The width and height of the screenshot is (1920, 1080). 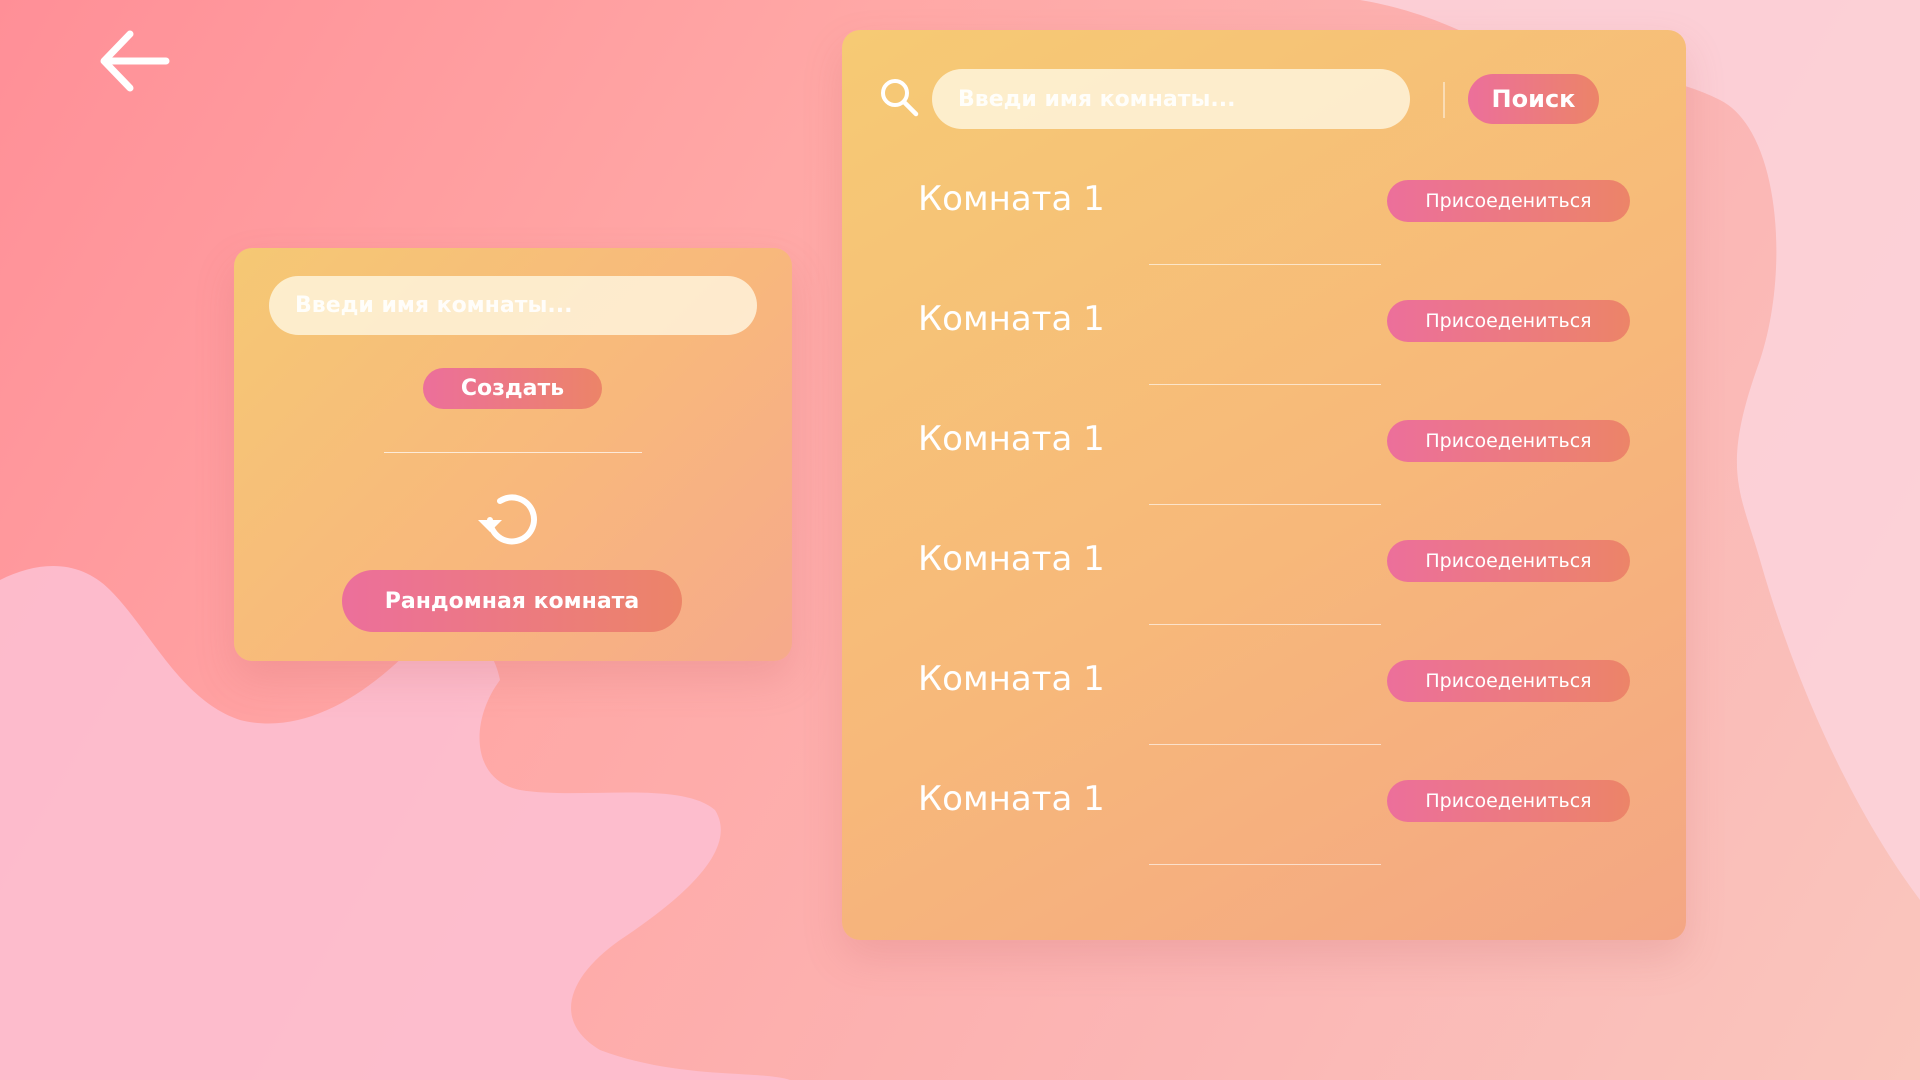 I want to click on create-room-panel: Создать Рандомная комната, so click(x=513, y=454).